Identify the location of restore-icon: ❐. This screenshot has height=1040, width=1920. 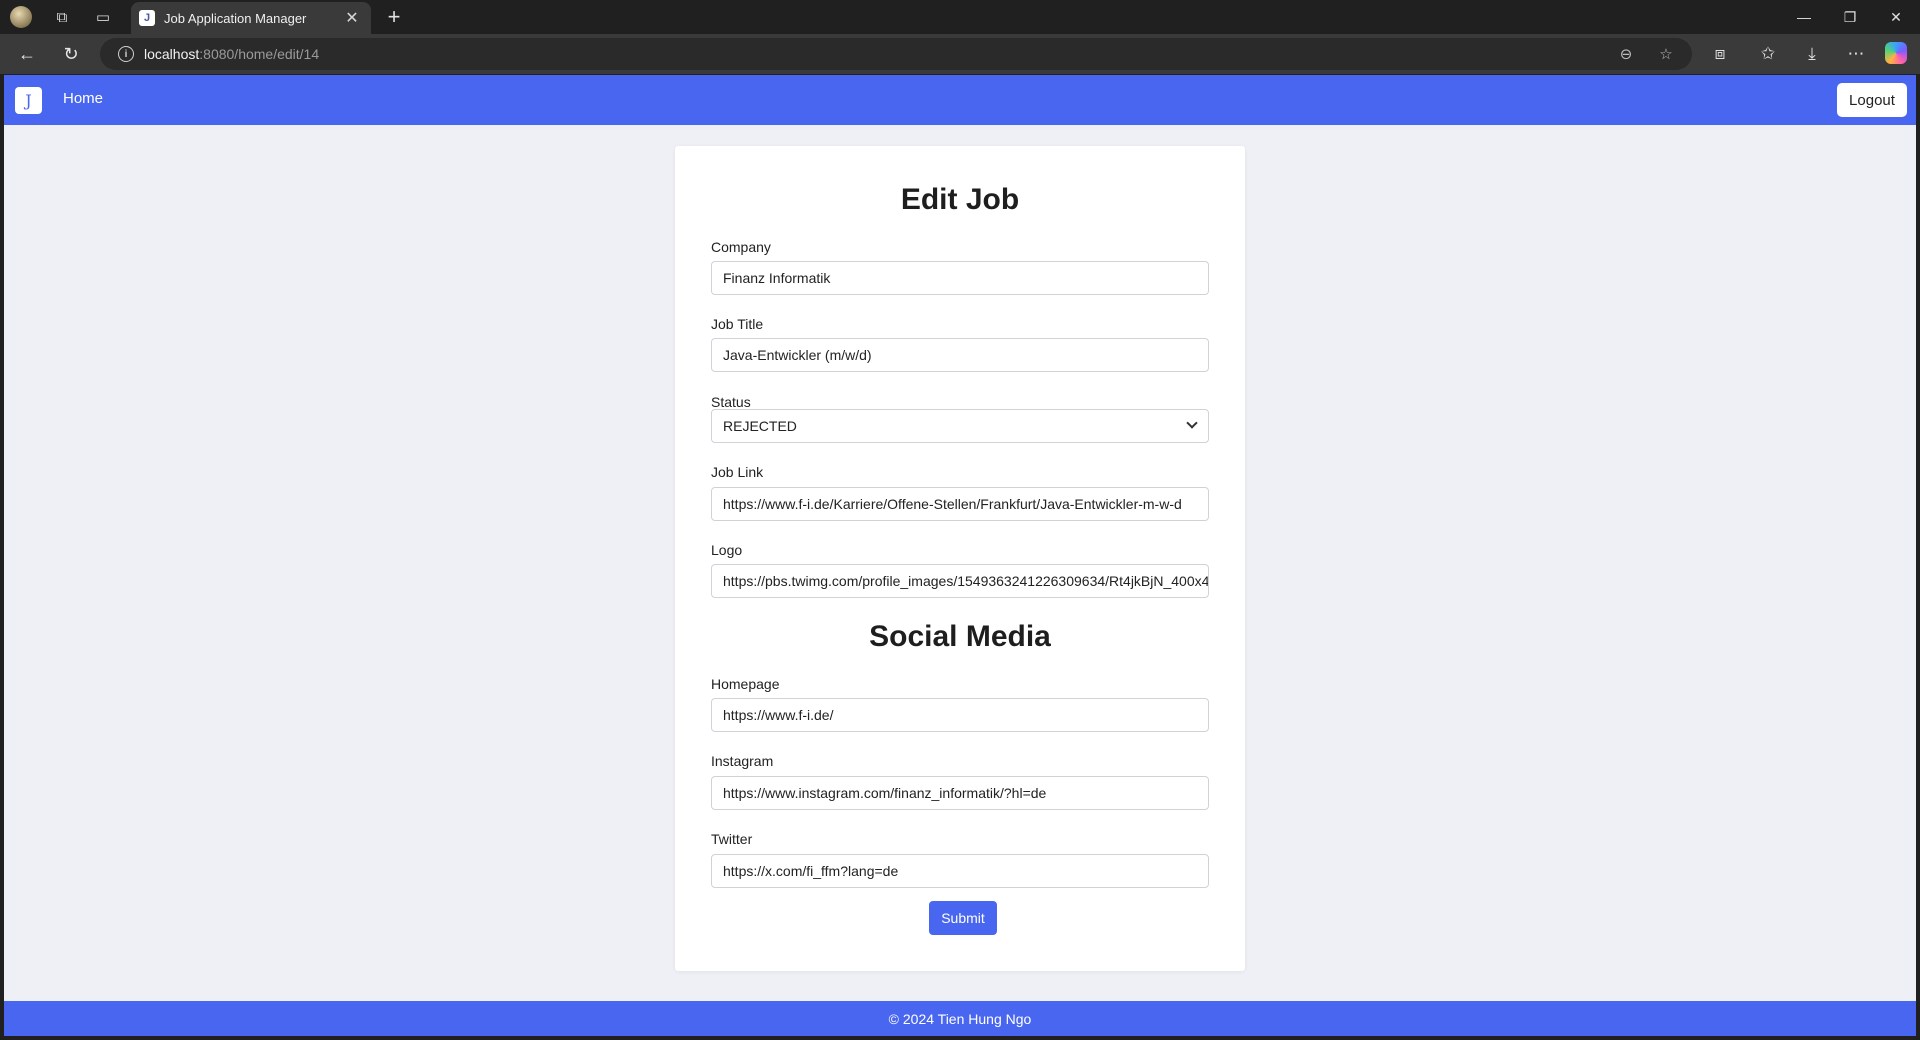
(1850, 17).